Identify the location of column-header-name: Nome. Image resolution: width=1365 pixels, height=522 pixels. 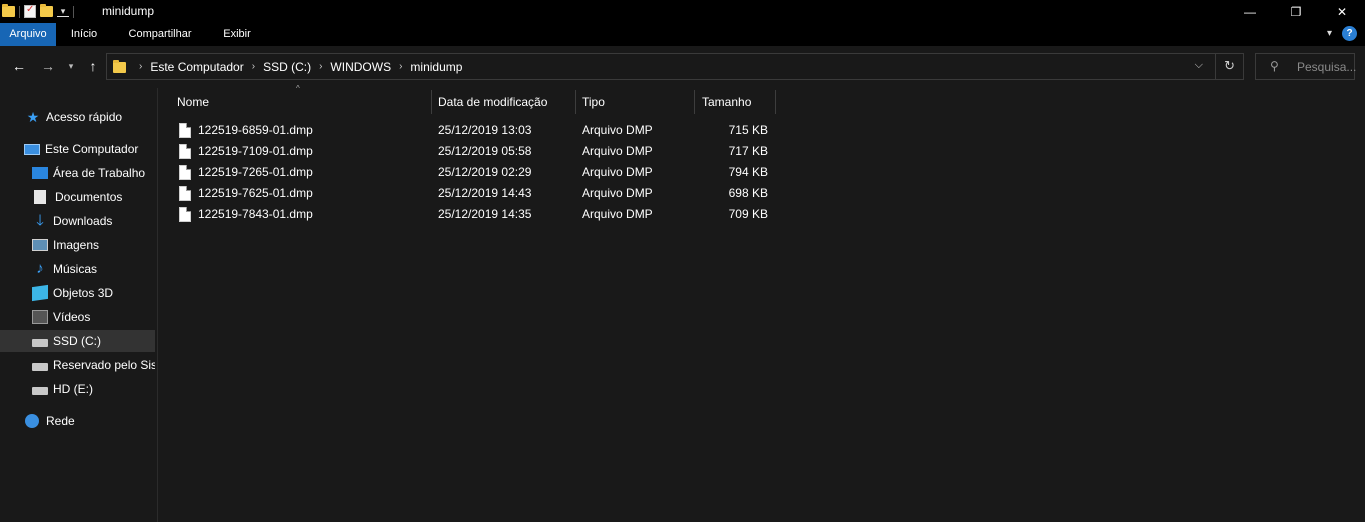
(302, 102).